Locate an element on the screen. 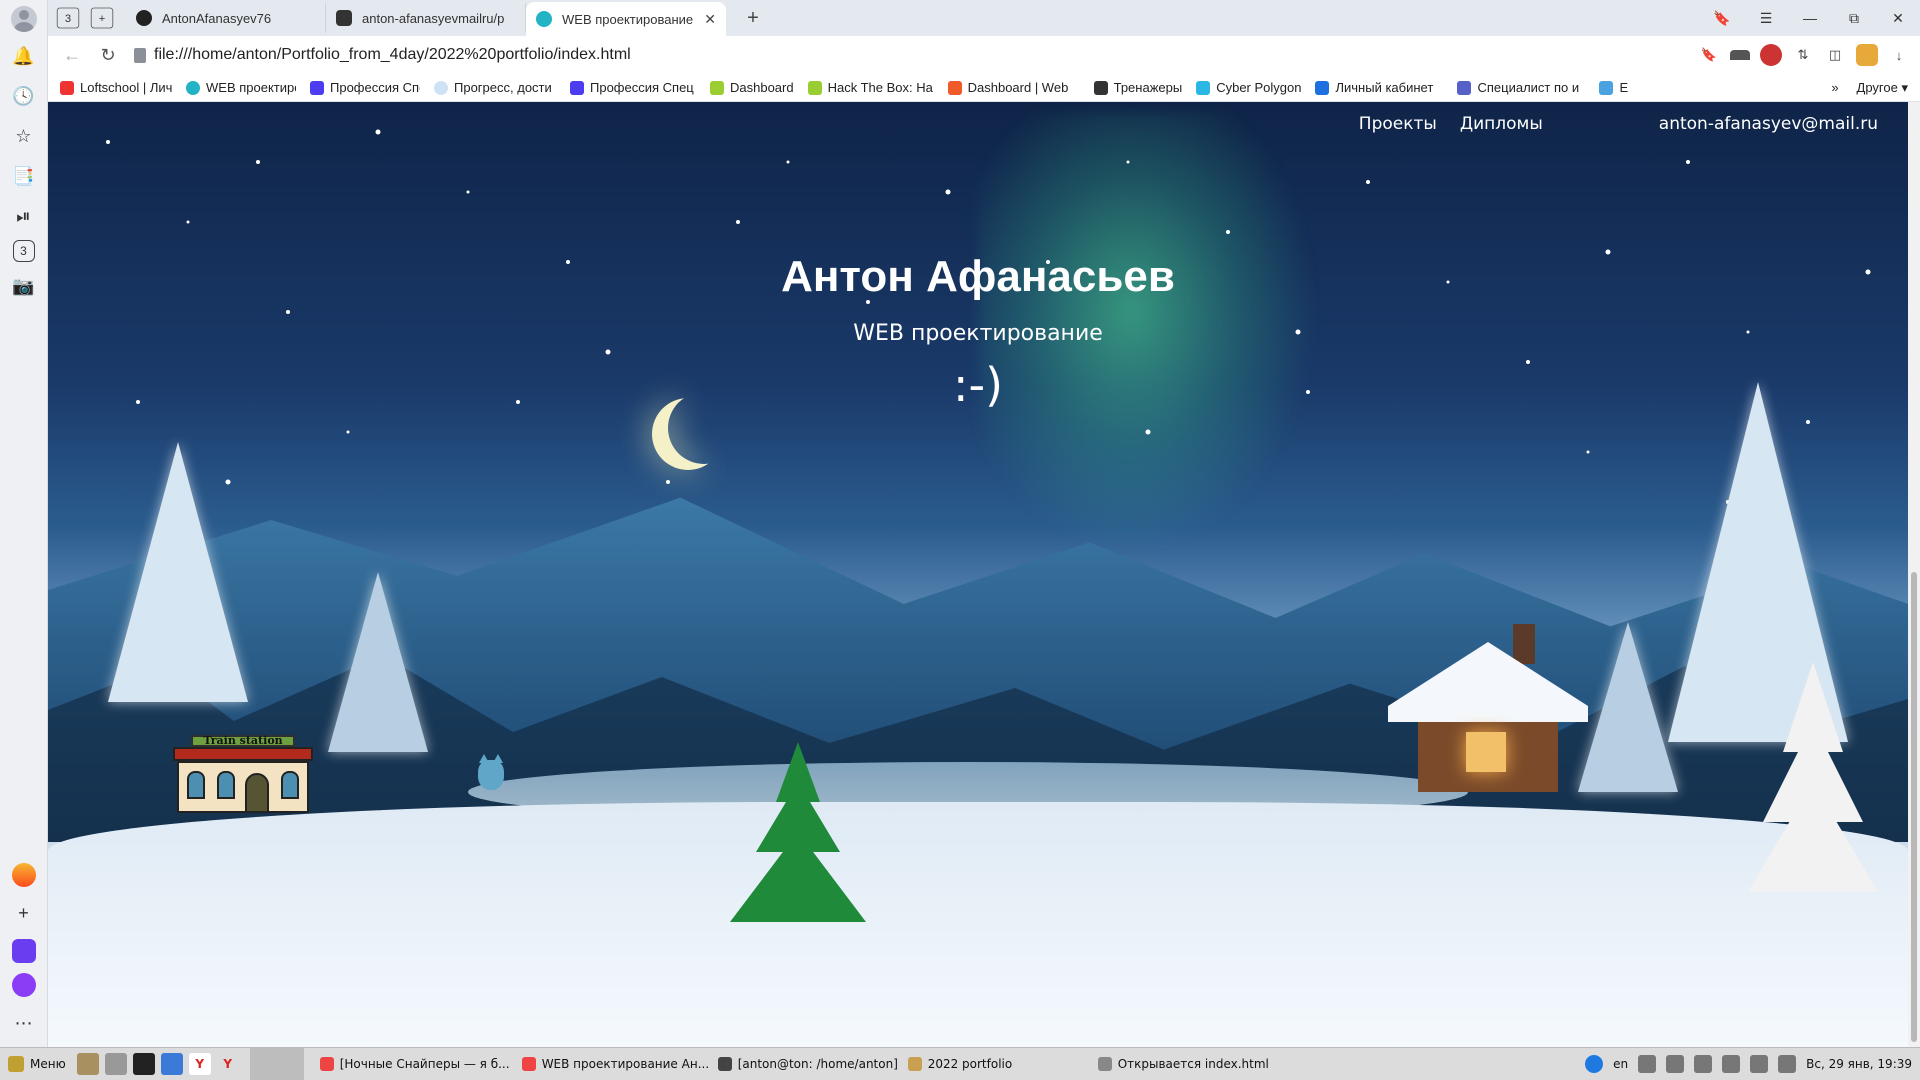  bookmark-item: Cyber Polygon is located at coordinates (1248, 87).